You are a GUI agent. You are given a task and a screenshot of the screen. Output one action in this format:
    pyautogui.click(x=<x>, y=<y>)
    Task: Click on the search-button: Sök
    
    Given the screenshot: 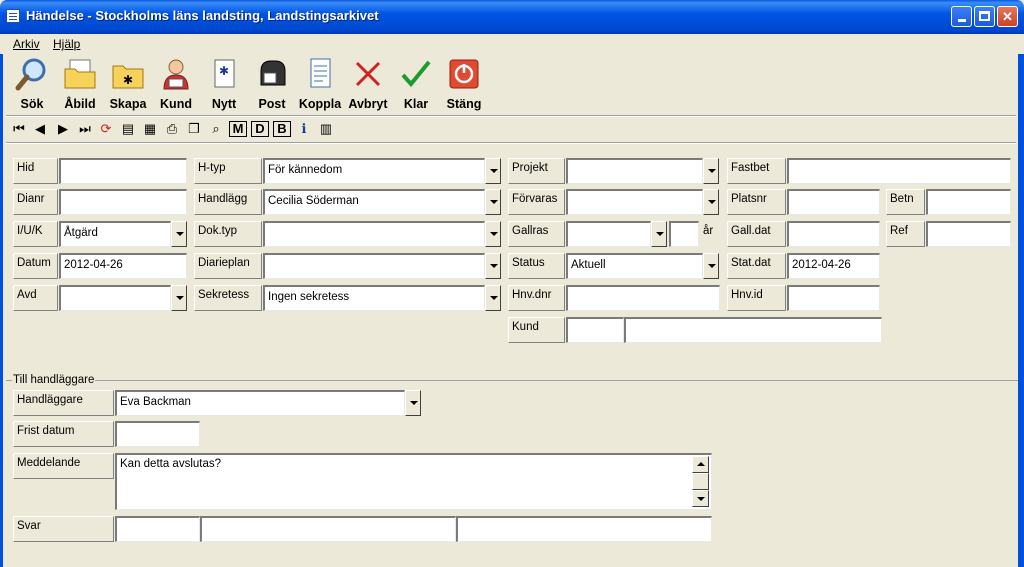 What is the action you would take?
    pyautogui.click(x=32, y=85)
    